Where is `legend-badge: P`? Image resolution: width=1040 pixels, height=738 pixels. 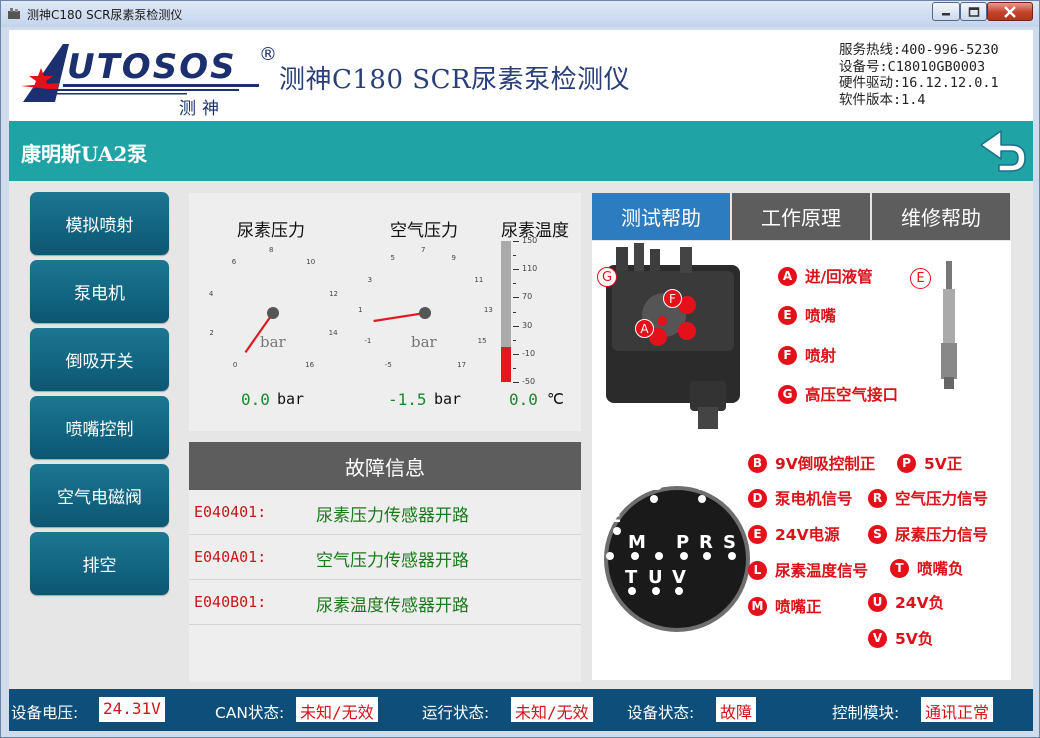 legend-badge: P is located at coordinates (906, 463).